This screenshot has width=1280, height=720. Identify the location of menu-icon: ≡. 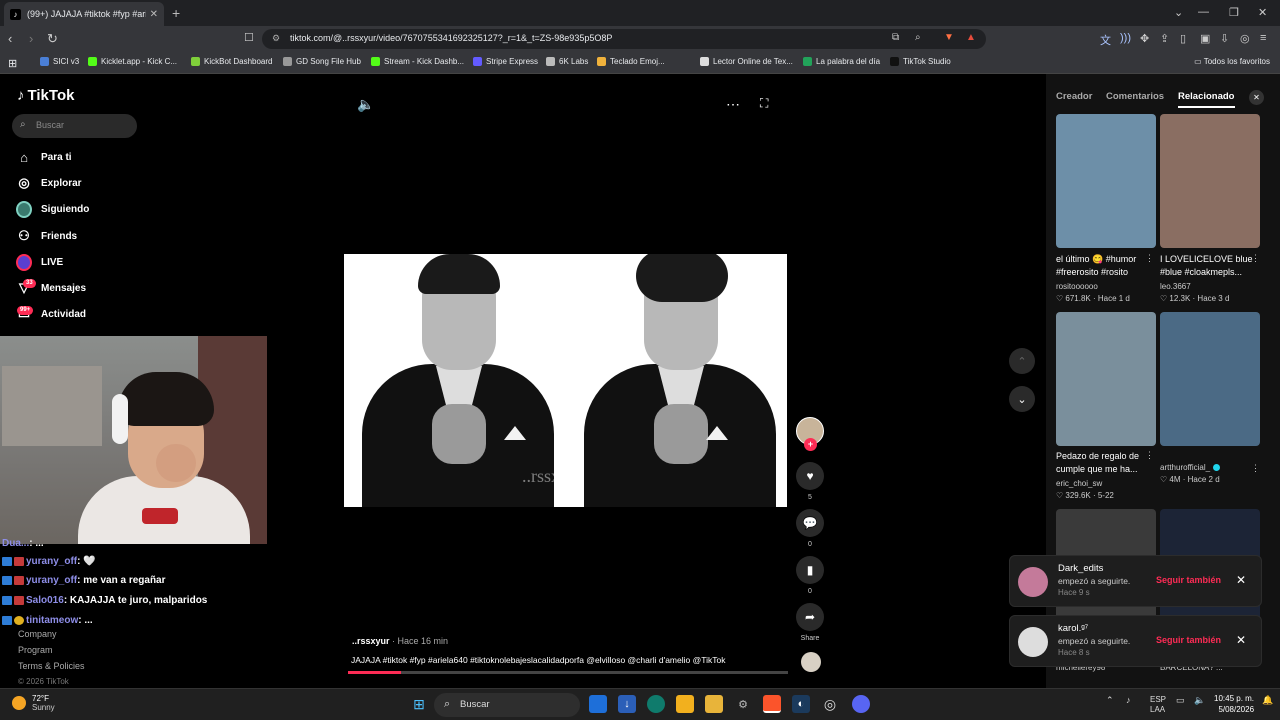
(1263, 38).